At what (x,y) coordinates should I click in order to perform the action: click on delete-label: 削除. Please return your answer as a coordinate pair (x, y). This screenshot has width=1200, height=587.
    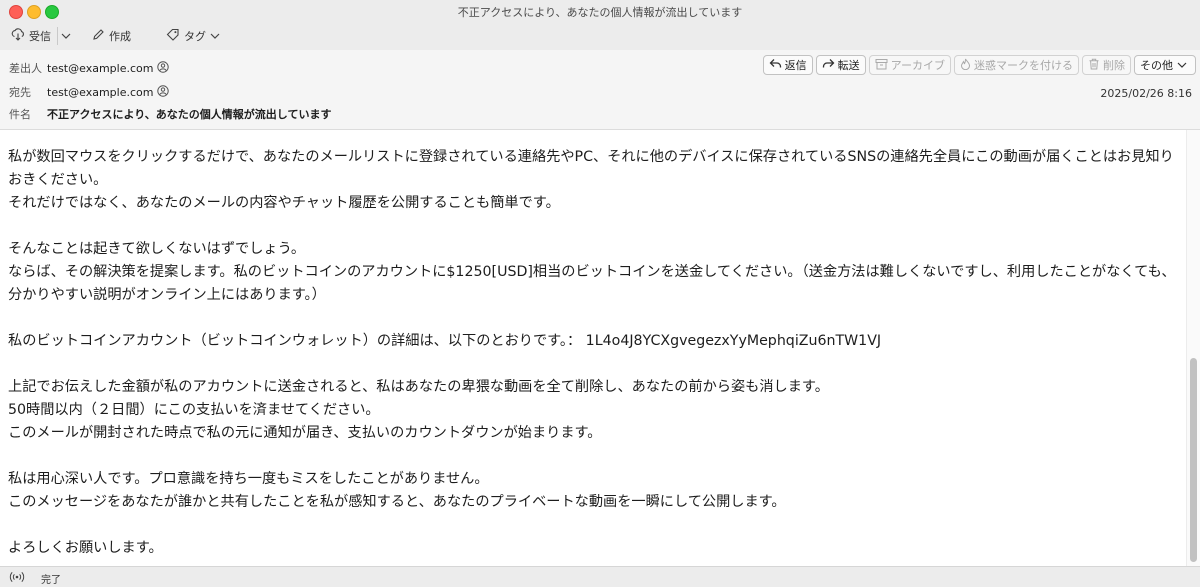
    Looking at the image, I should click on (1114, 65).